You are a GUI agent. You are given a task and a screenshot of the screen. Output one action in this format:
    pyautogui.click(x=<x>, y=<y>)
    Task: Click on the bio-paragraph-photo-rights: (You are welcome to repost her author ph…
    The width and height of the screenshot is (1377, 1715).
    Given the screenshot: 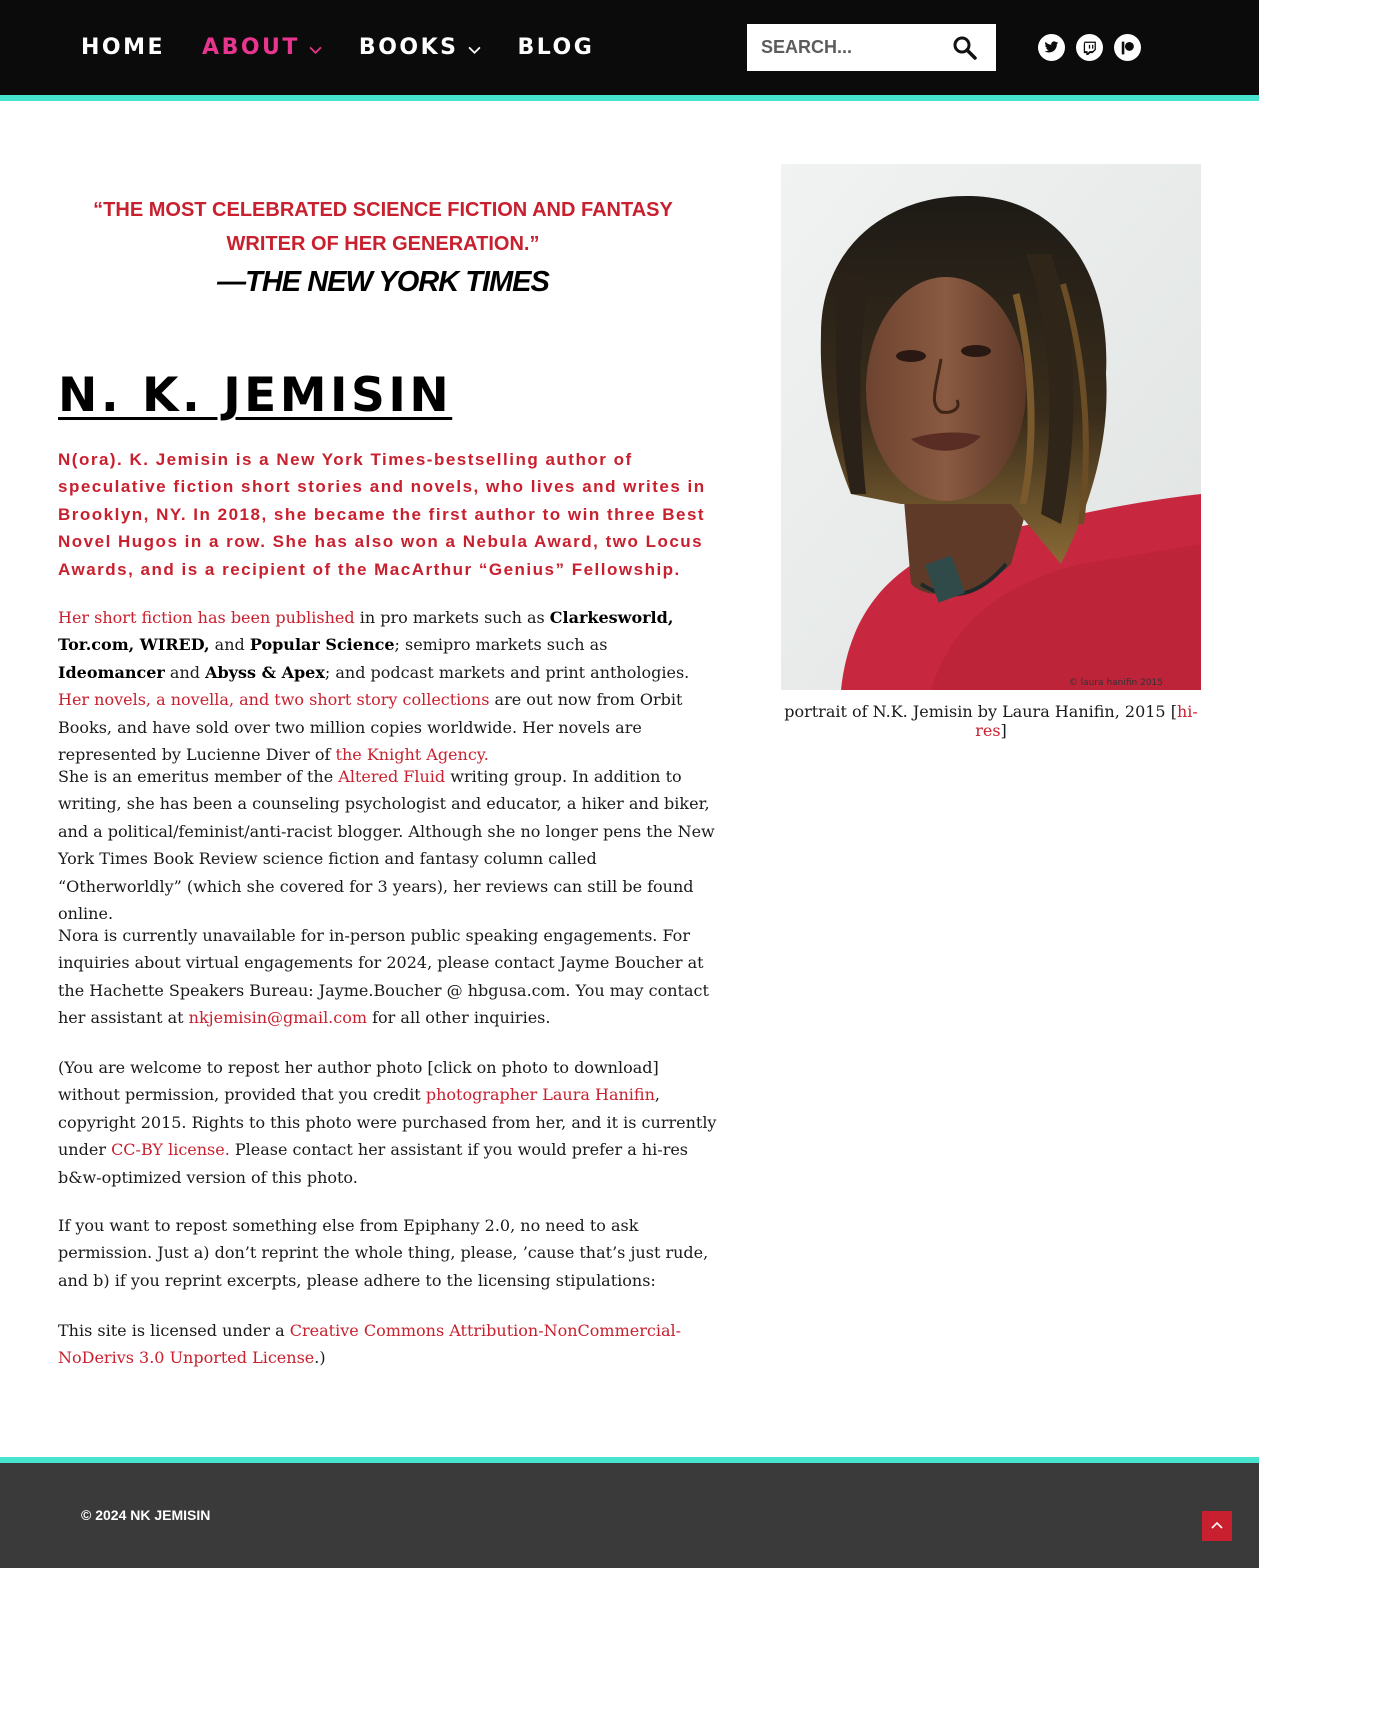 What is the action you would take?
    pyautogui.click(x=387, y=1122)
    